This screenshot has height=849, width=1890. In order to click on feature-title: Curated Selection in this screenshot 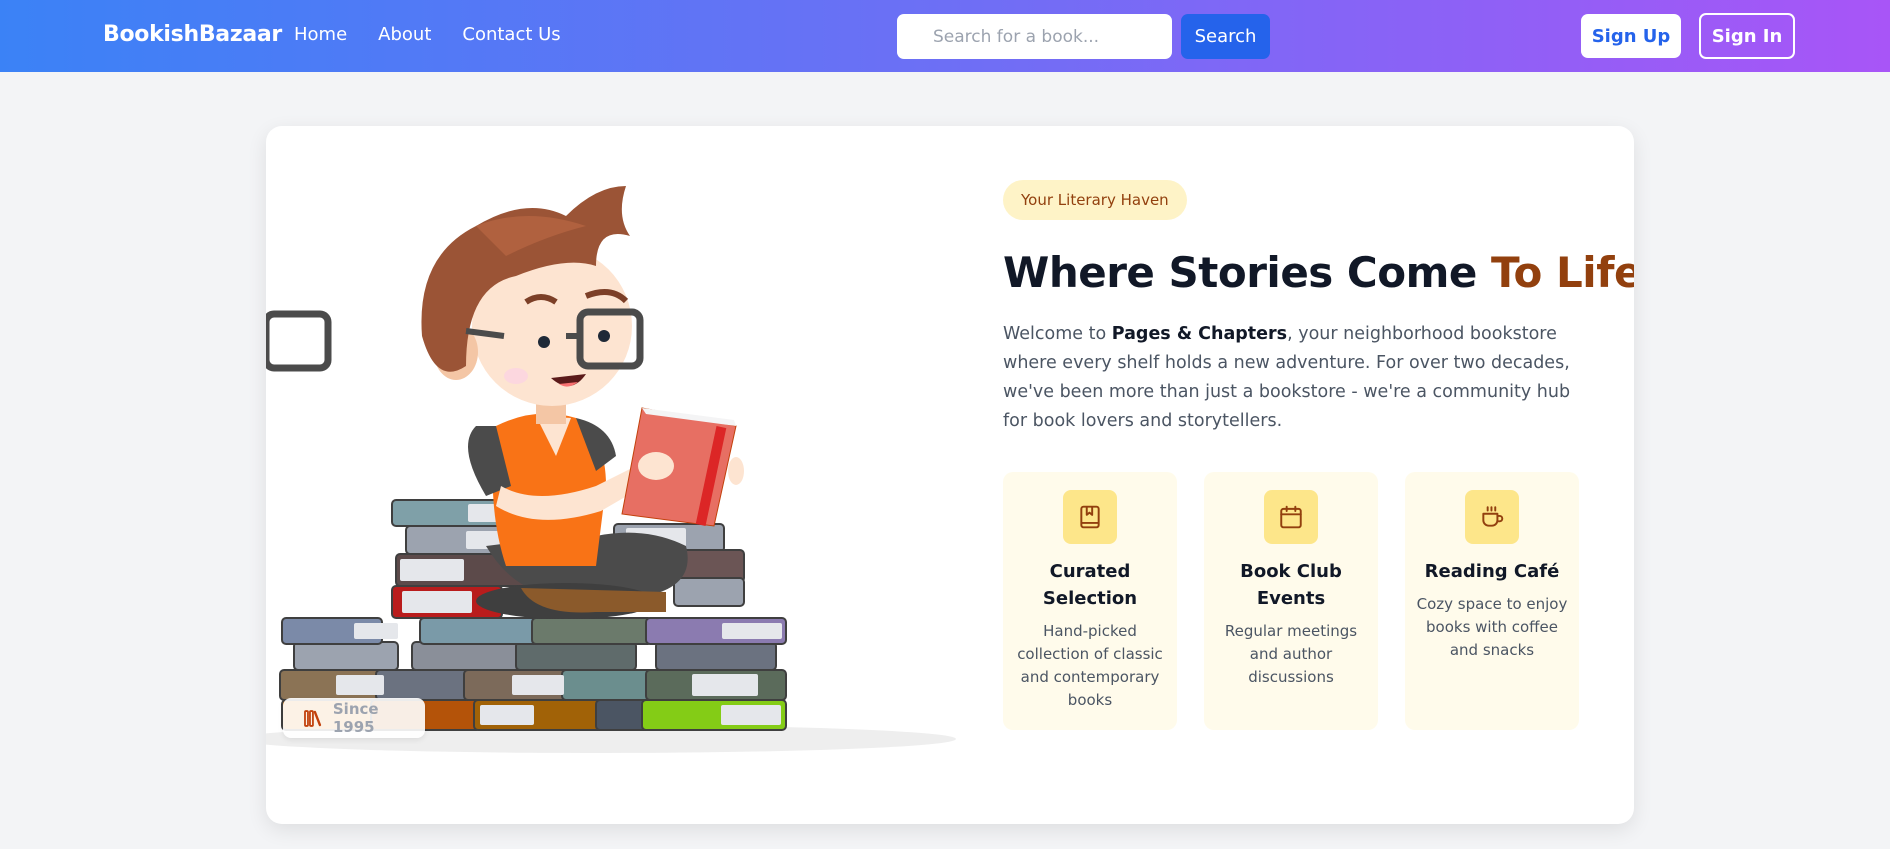, I will do `click(1090, 585)`.